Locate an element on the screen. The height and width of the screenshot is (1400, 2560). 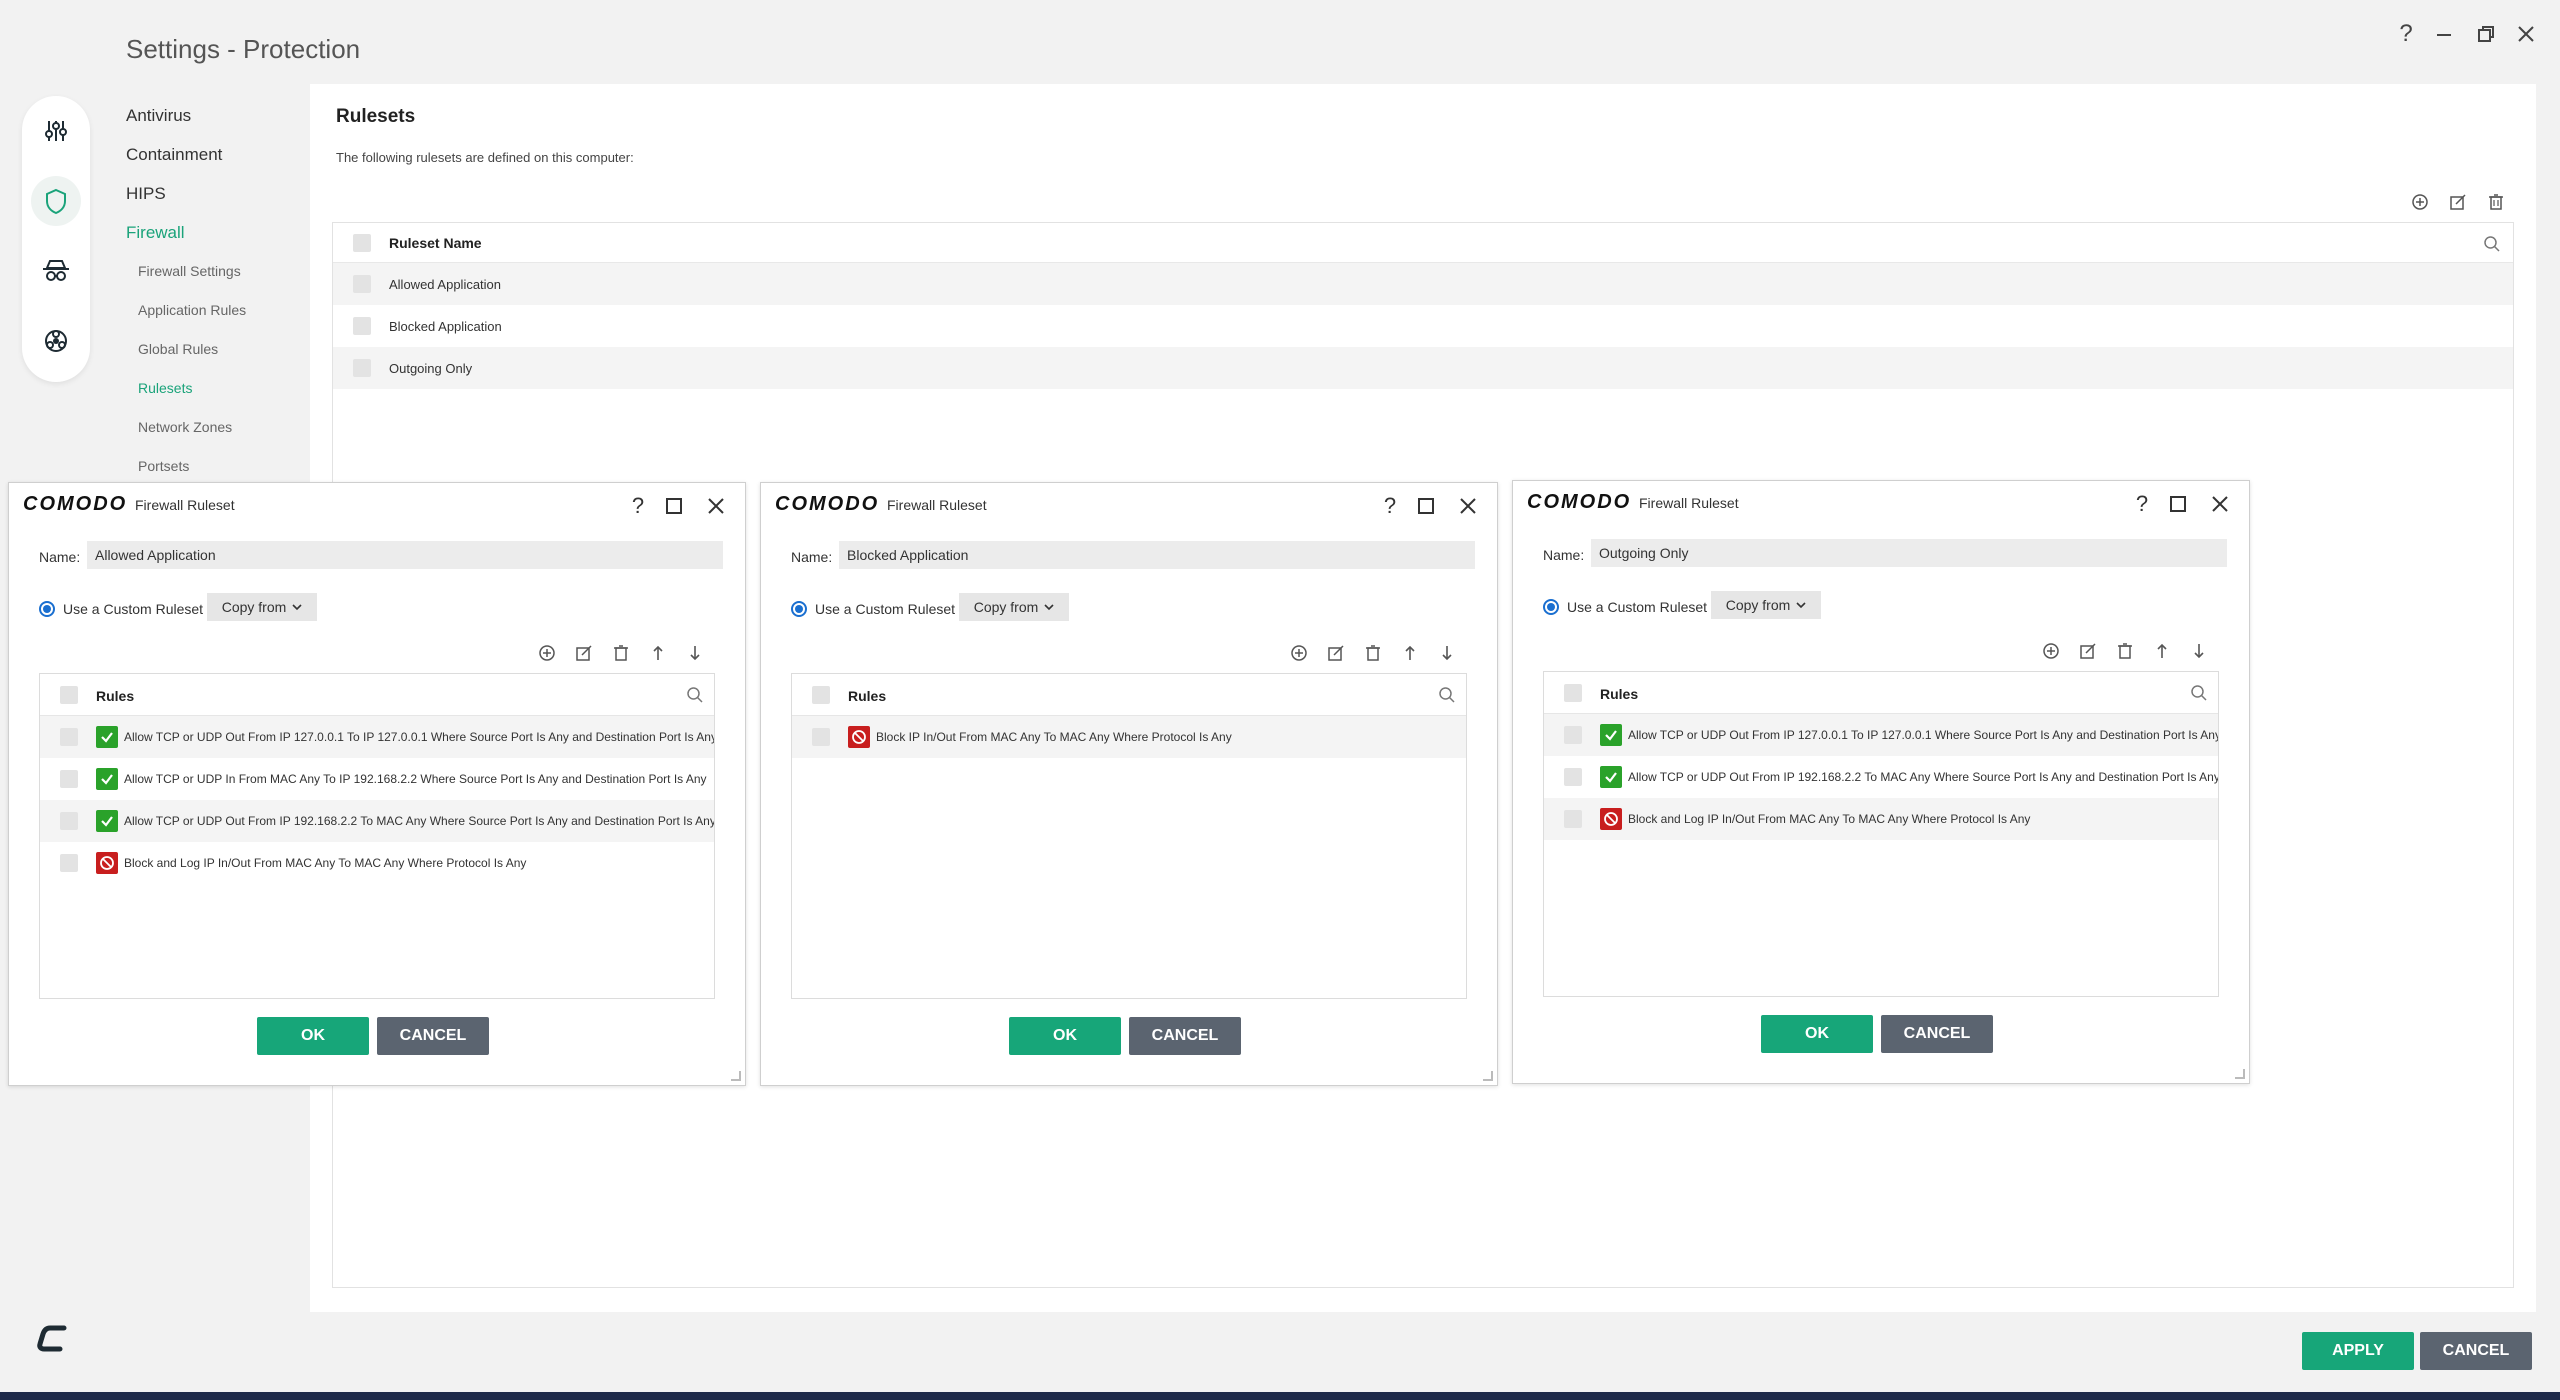
column-header-ruleset-name: Ruleset Name is located at coordinates (435, 243).